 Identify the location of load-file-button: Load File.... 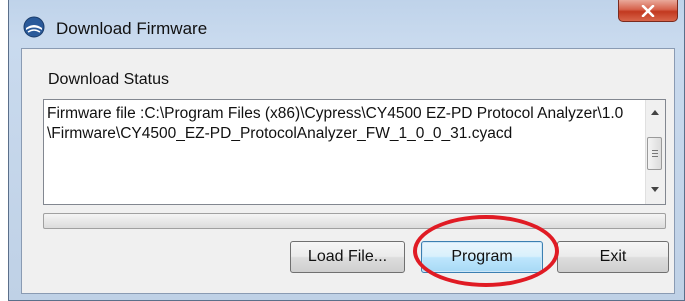
(347, 257).